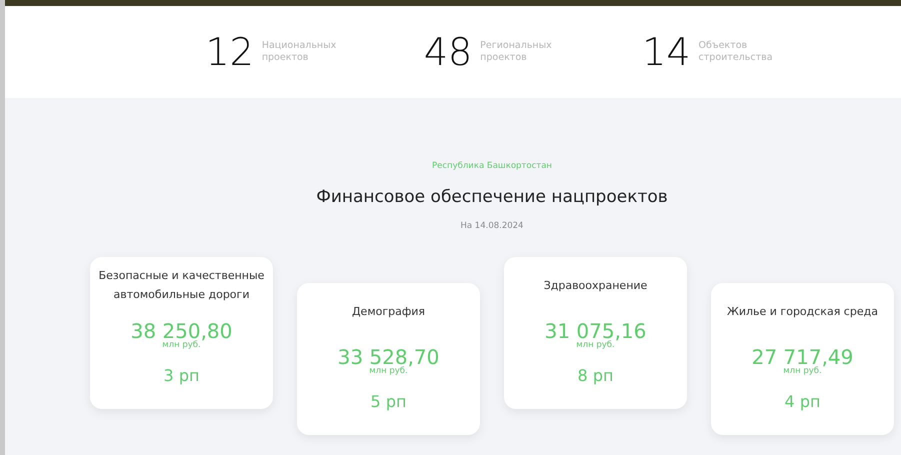  What do you see at coordinates (389, 312) in the screenshot?
I see `project-name: Демография` at bounding box center [389, 312].